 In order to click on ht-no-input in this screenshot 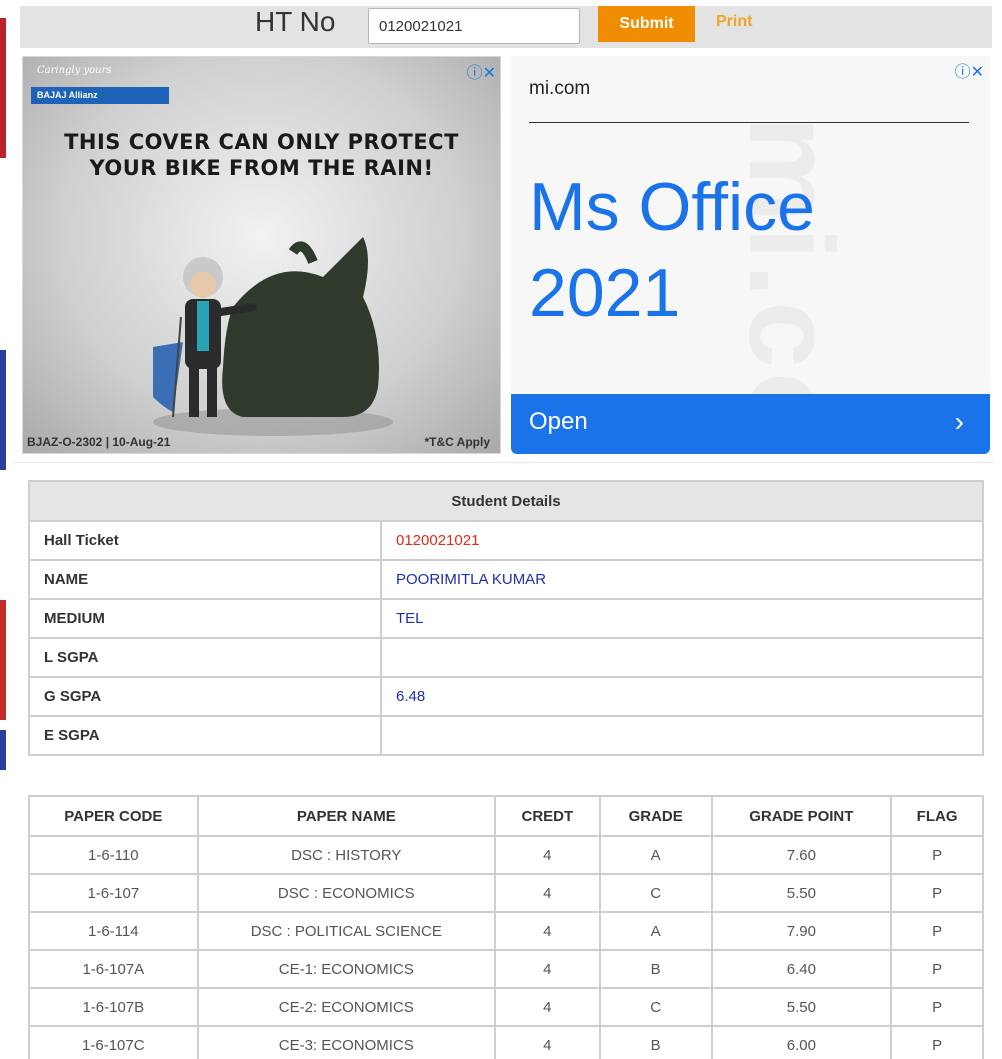, I will do `click(474, 26)`.